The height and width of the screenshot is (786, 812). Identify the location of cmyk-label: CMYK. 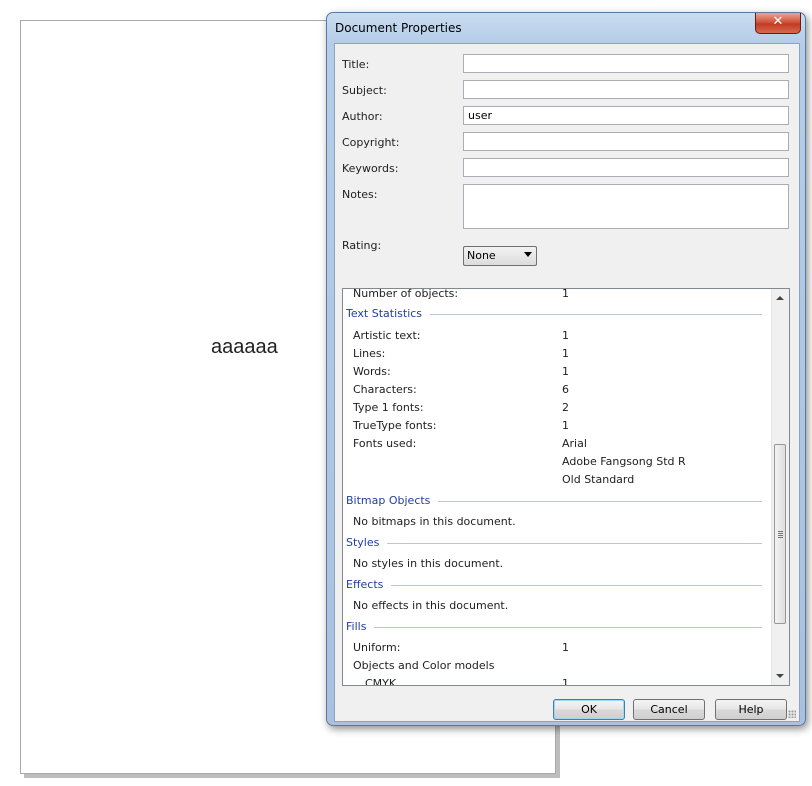
(381, 681).